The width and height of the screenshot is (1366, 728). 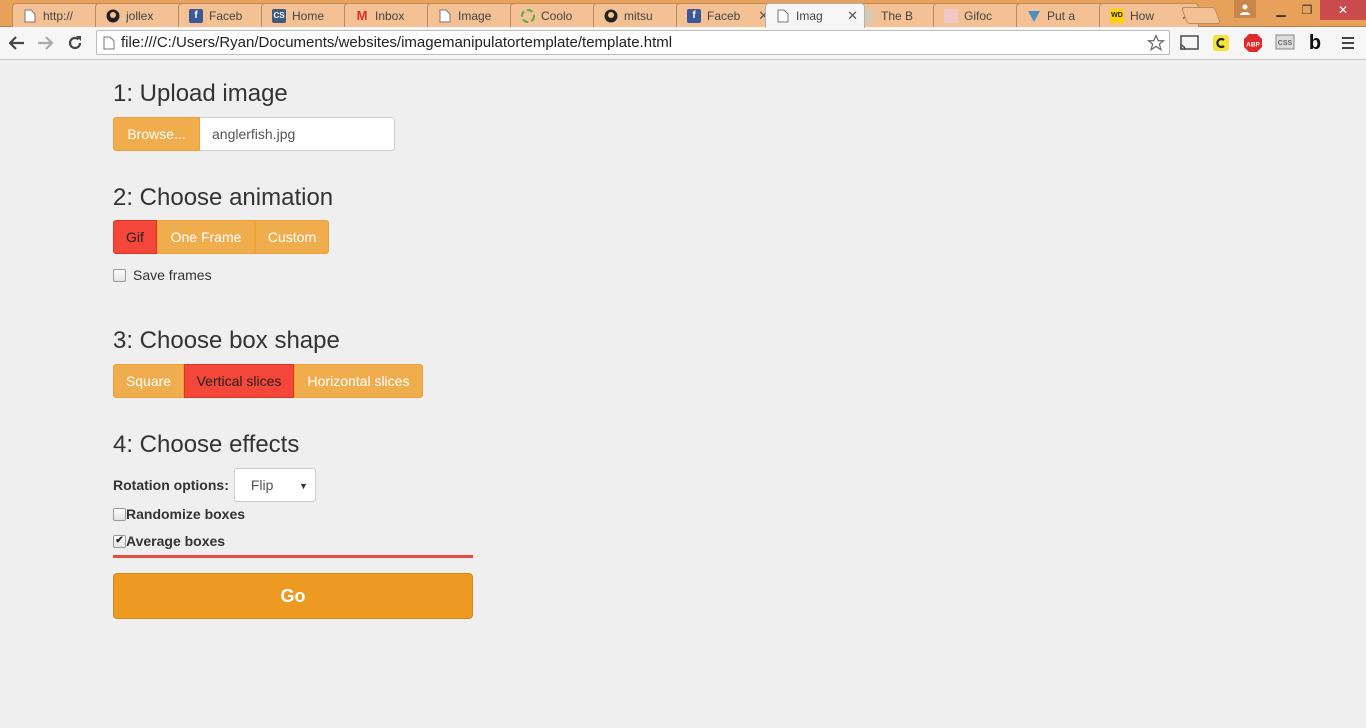 I want to click on cast-icon, so click(x=1189, y=43).